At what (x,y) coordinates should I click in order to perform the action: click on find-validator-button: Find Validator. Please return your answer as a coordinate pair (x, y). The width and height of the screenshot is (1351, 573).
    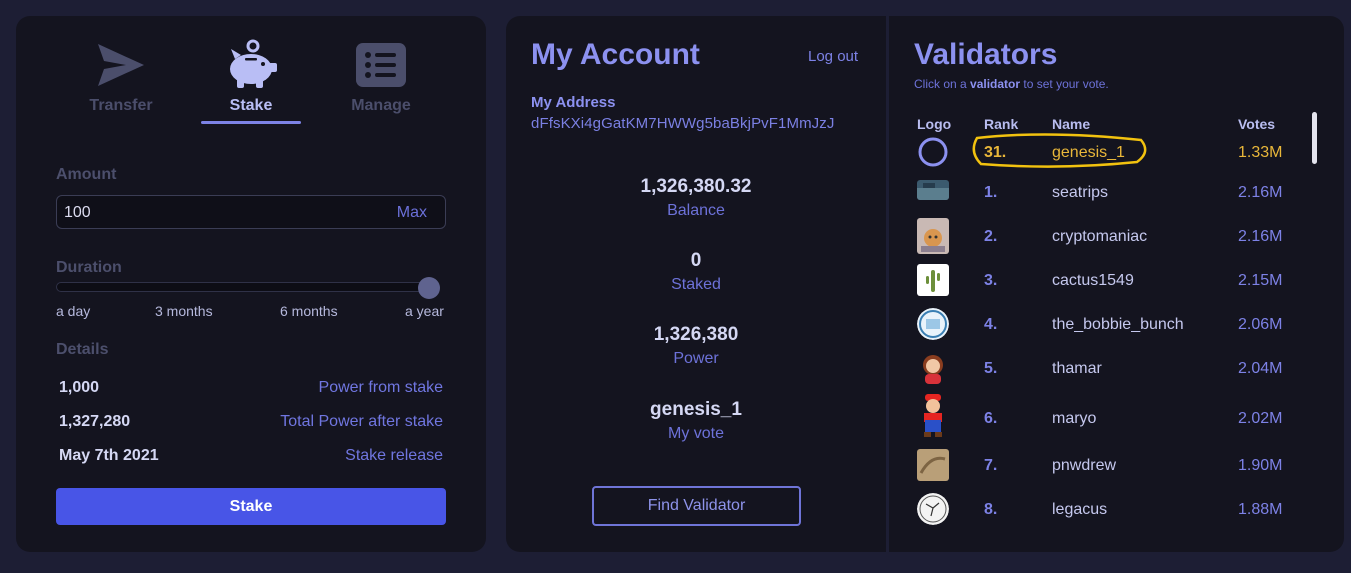
    Looking at the image, I should click on (696, 506).